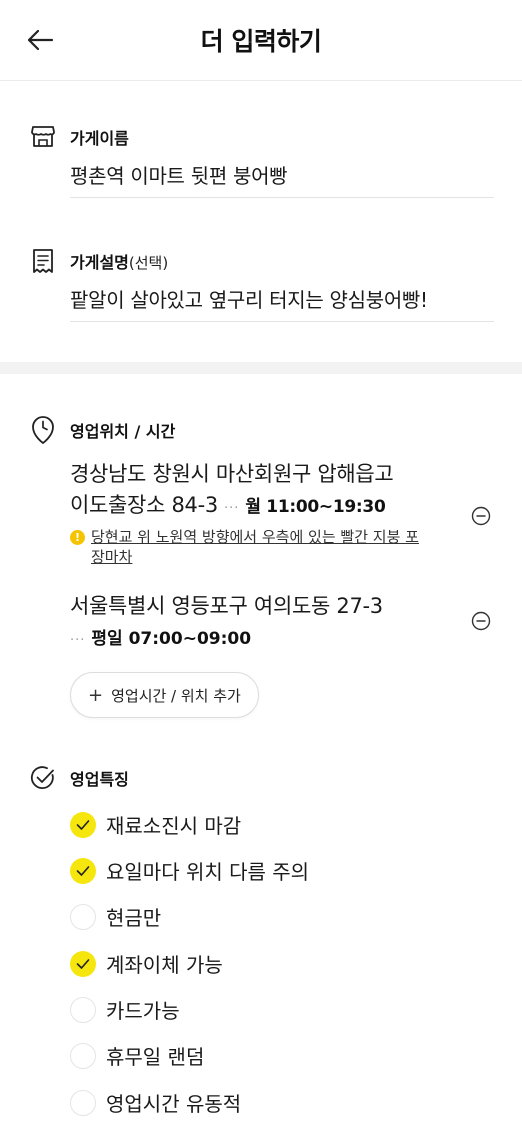 This screenshot has width=522, height=1131. What do you see at coordinates (96, 695) in the screenshot?
I see `plus-icon: +` at bounding box center [96, 695].